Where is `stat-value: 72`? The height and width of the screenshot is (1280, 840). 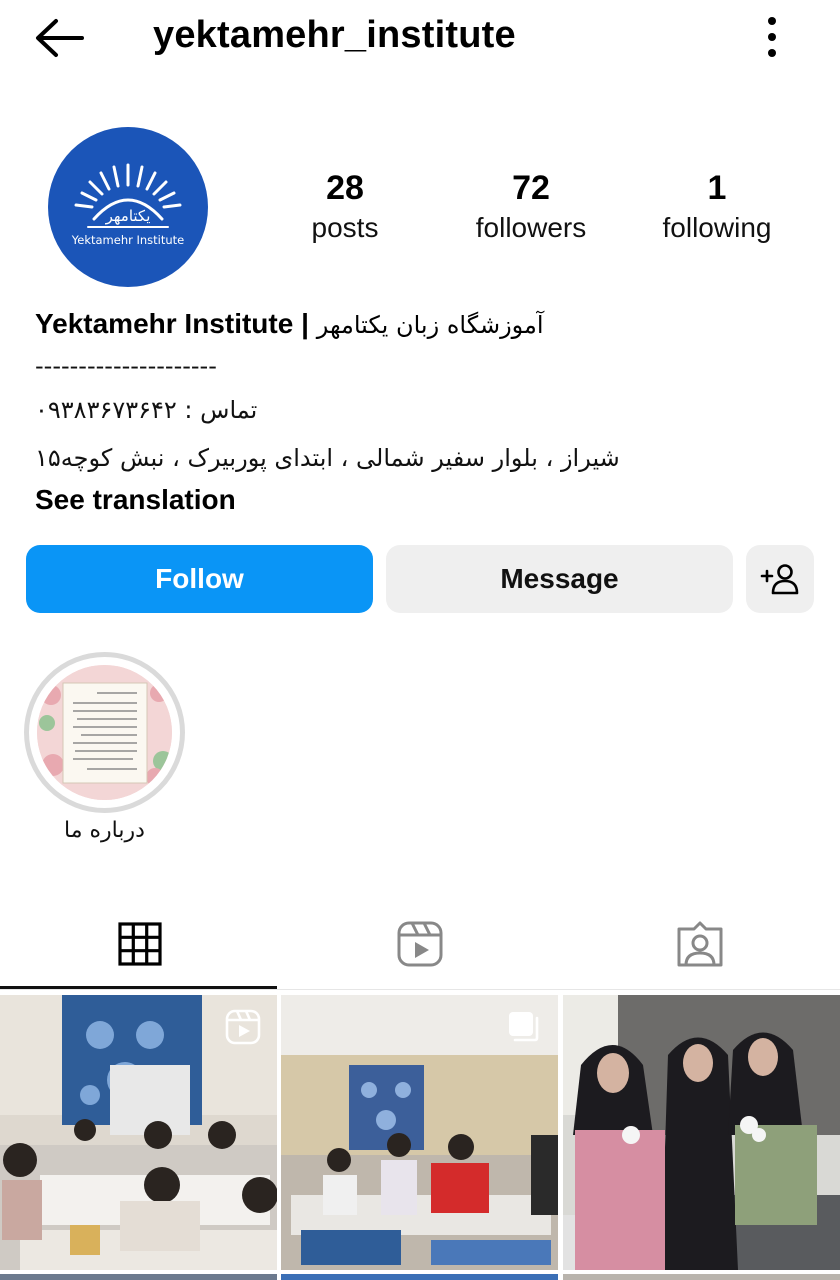
stat-value: 72 is located at coordinates (531, 188).